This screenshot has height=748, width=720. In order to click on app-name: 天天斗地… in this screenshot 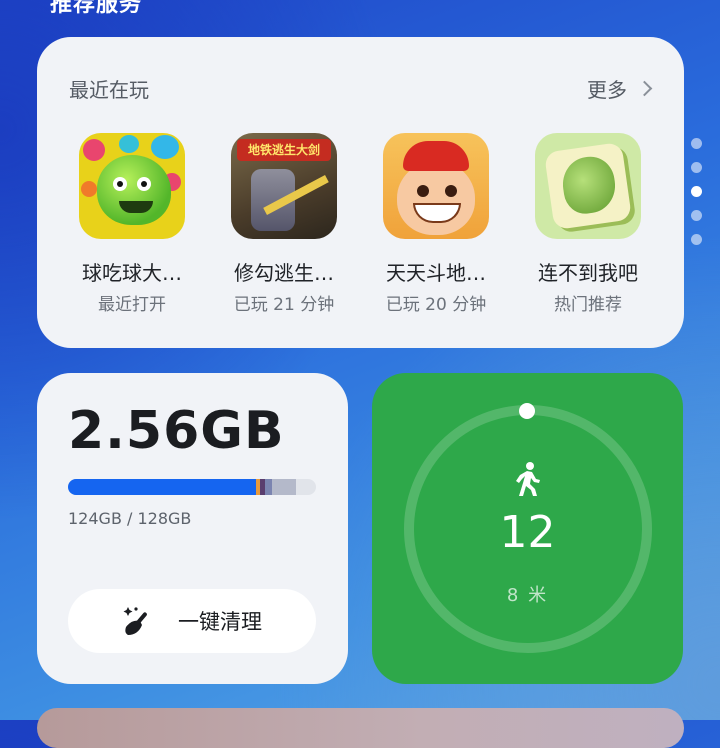, I will do `click(436, 273)`.